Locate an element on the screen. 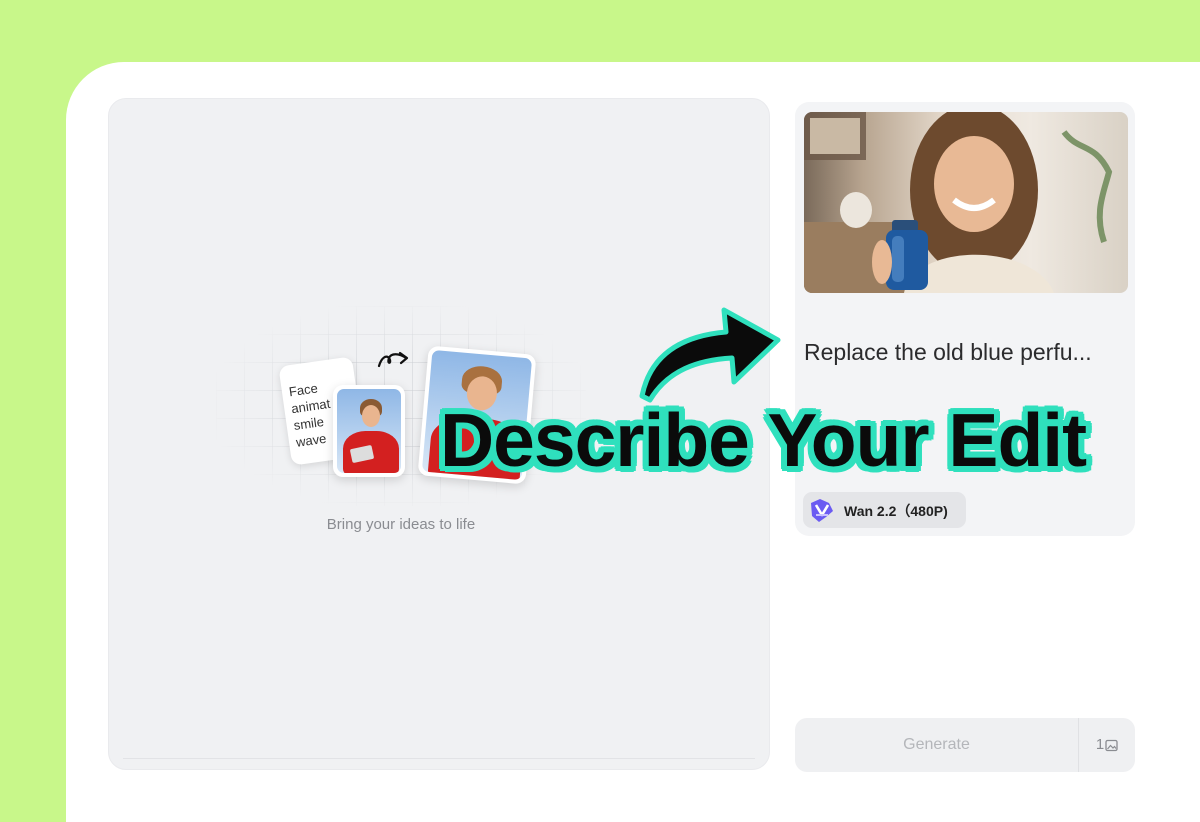 The width and height of the screenshot is (1200, 822). annotation-arrow-icon is located at coordinates (710, 355).